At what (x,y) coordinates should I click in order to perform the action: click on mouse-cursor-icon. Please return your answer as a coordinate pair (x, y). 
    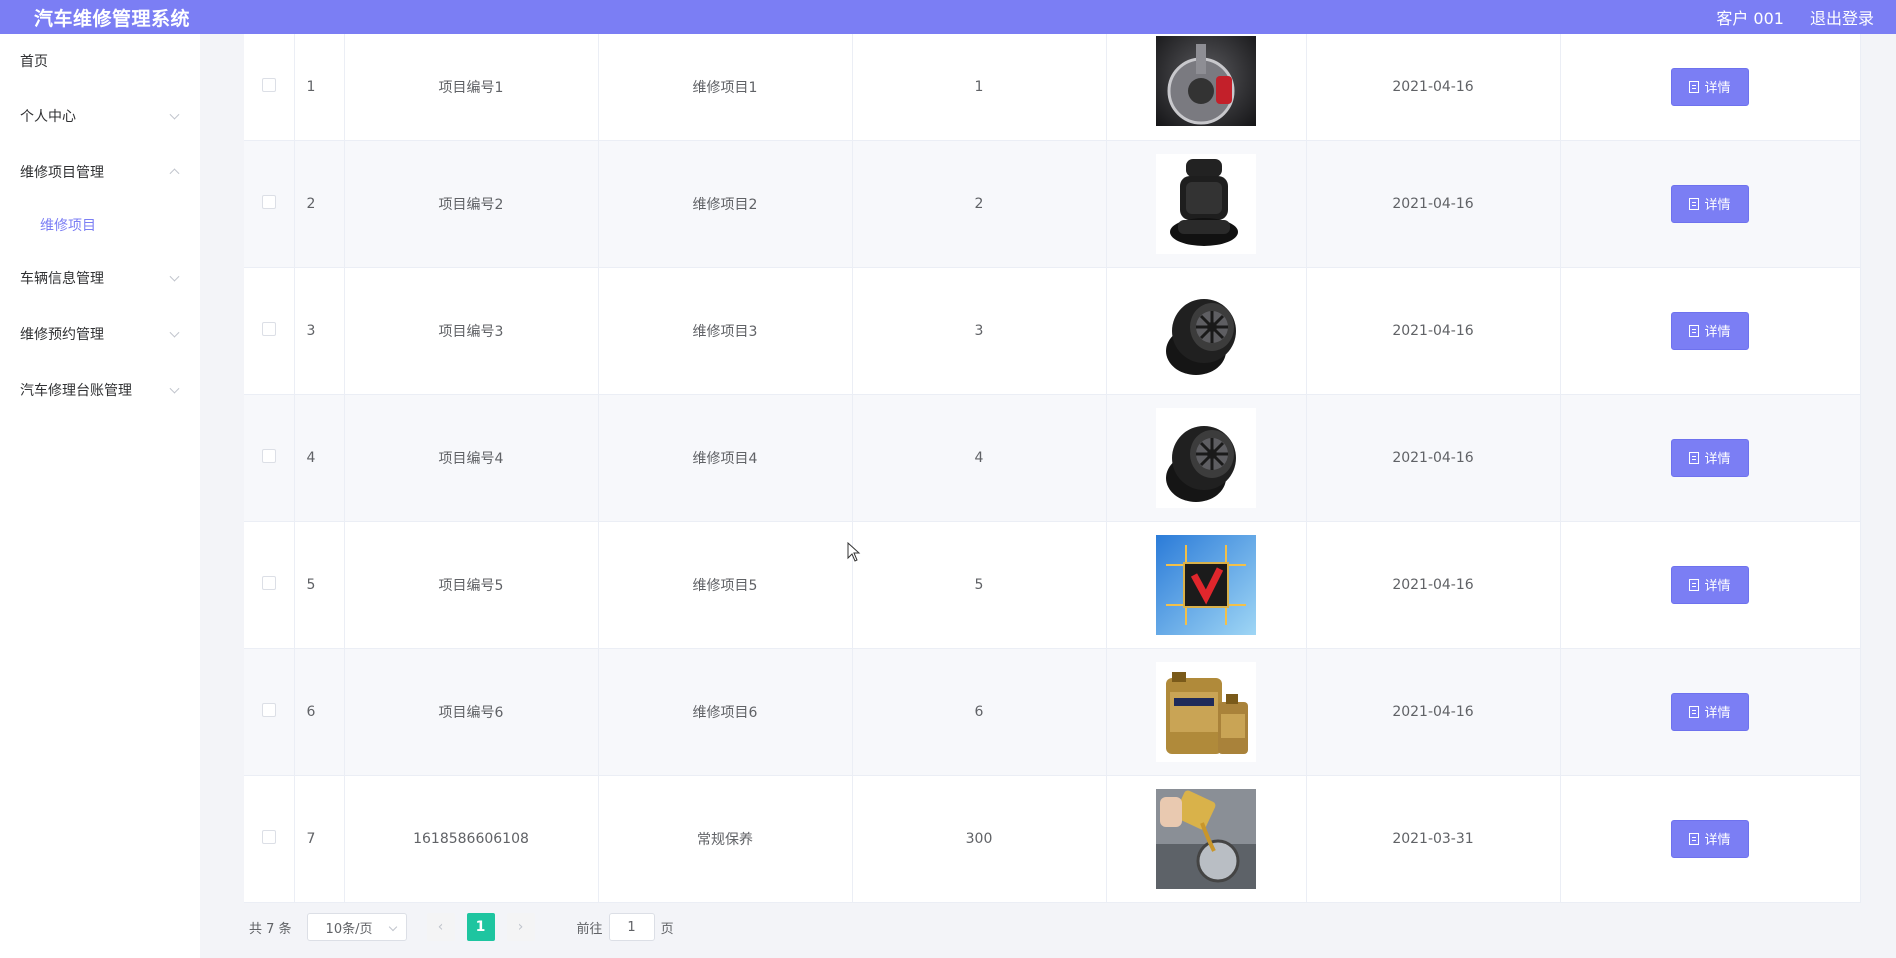
    Looking at the image, I should click on (854, 552).